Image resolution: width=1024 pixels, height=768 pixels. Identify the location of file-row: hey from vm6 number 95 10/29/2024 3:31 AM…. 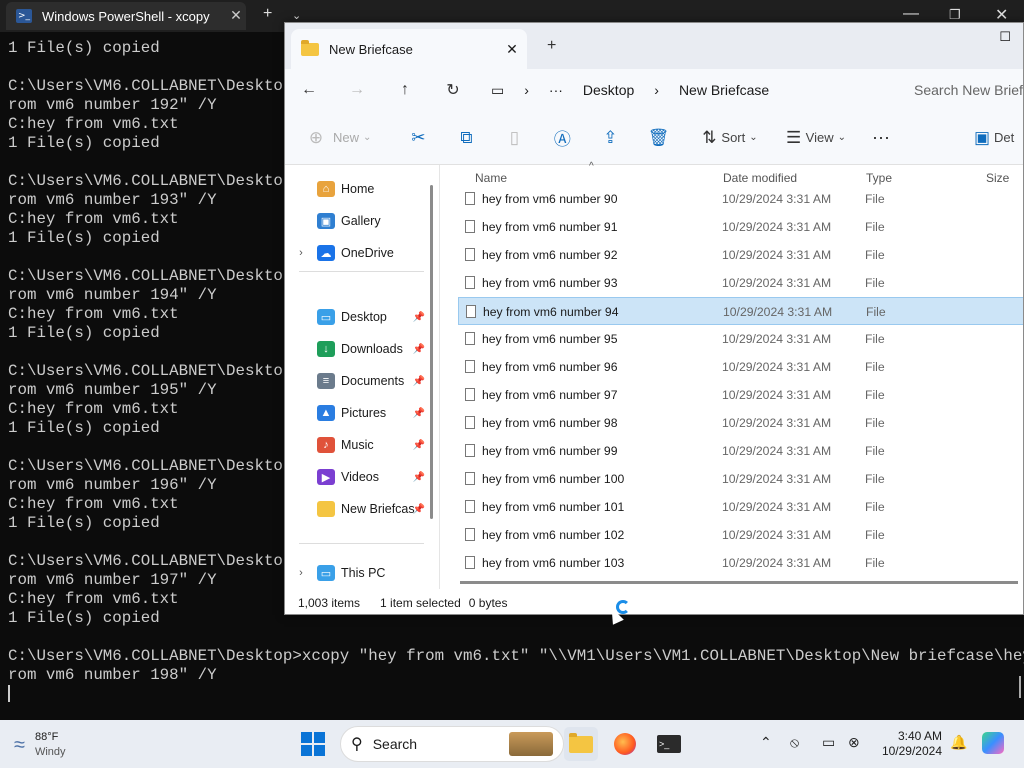
(740, 339).